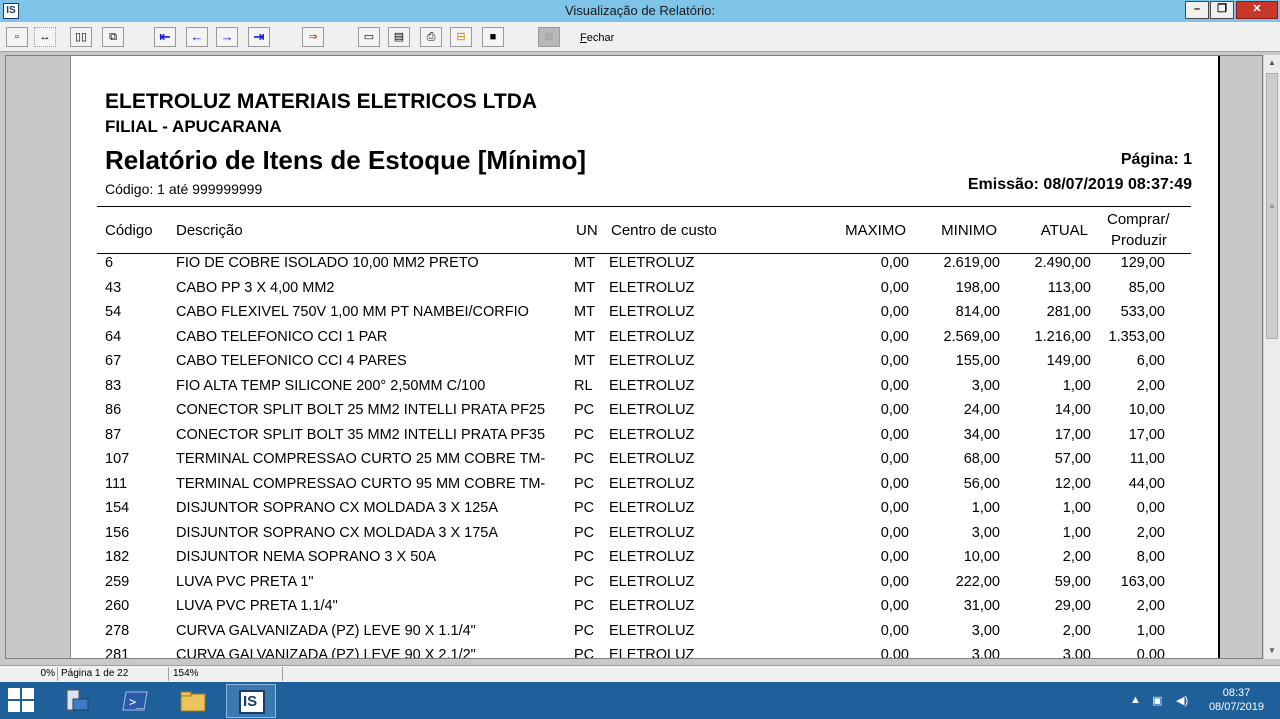  I want to click on cell-descricao: FIO ALTA TEMP SILICONE 200° 2,50MM C/100, so click(331, 385).